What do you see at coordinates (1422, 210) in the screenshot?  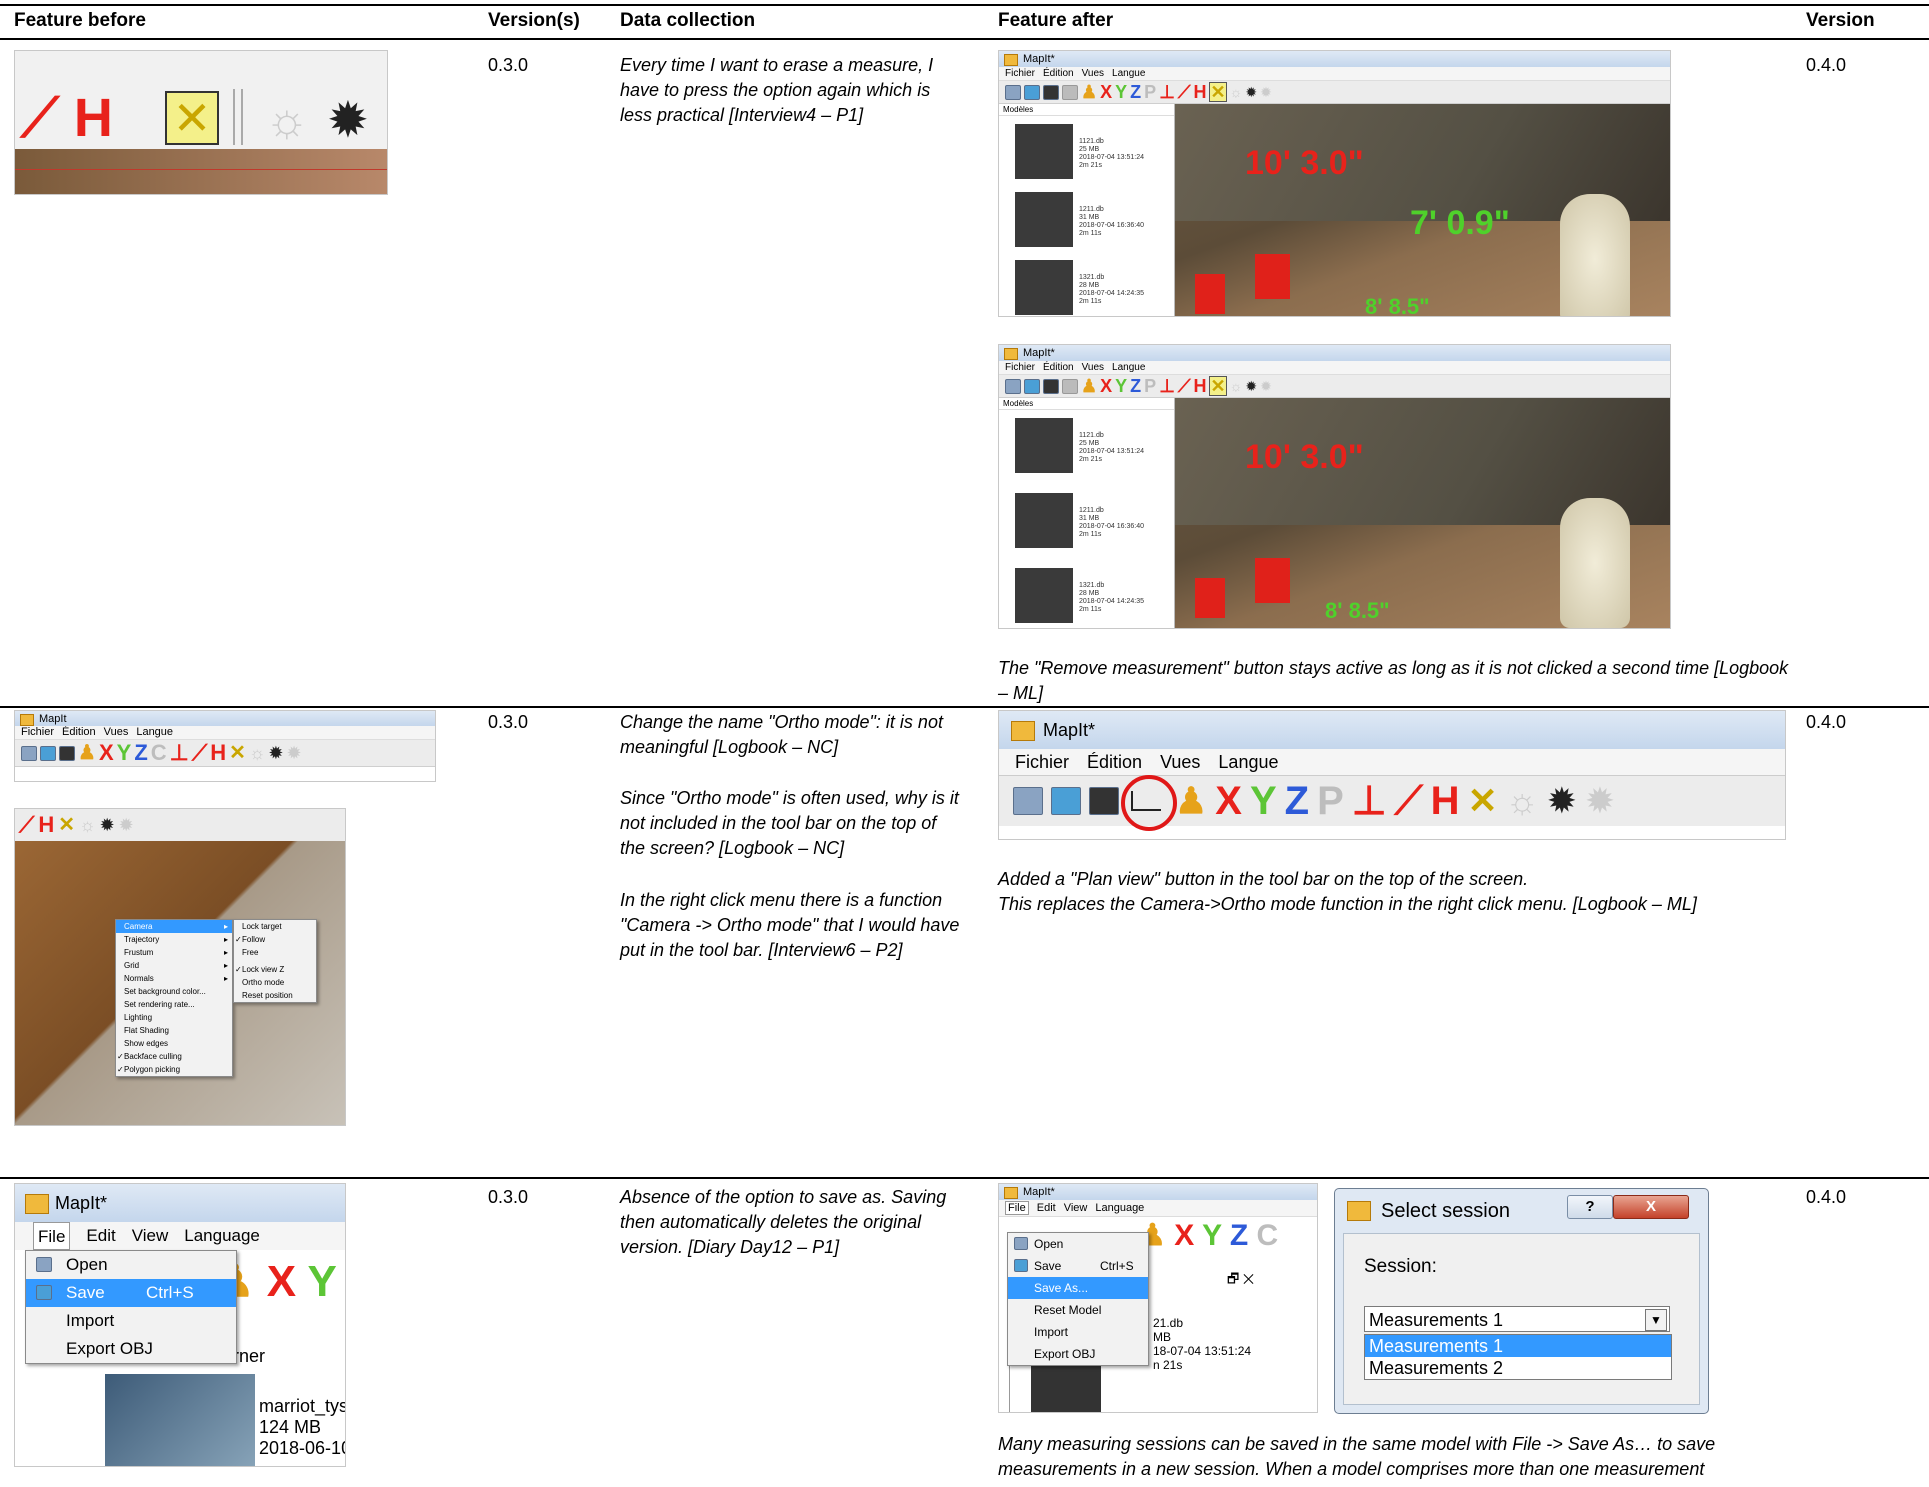 I see `3d-viewport: 10' 3.0" 7' 0.9" 8' 8.5"` at bounding box center [1422, 210].